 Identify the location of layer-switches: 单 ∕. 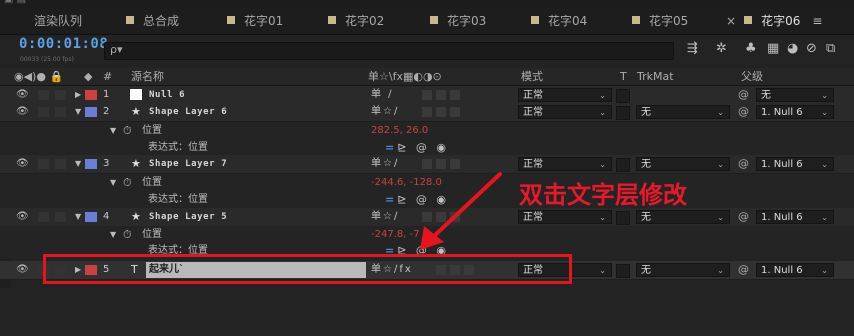
(382, 95).